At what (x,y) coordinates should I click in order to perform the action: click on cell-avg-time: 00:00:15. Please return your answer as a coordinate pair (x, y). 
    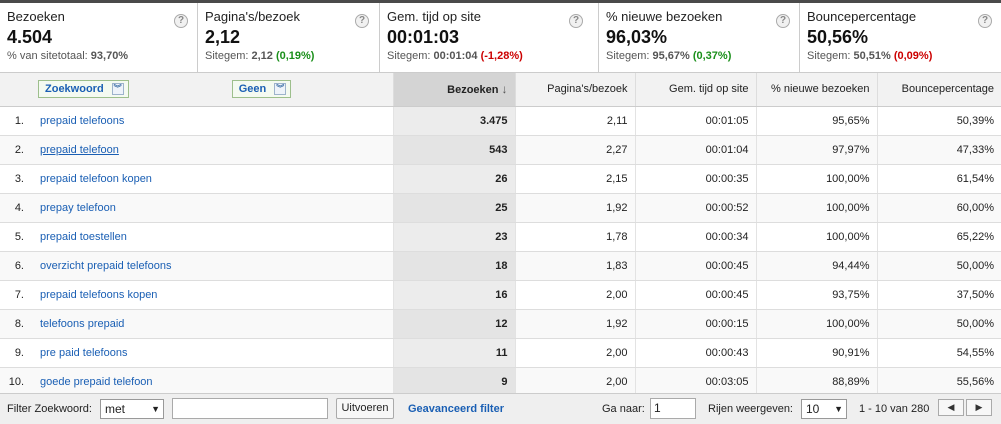
    Looking at the image, I should click on (695, 324).